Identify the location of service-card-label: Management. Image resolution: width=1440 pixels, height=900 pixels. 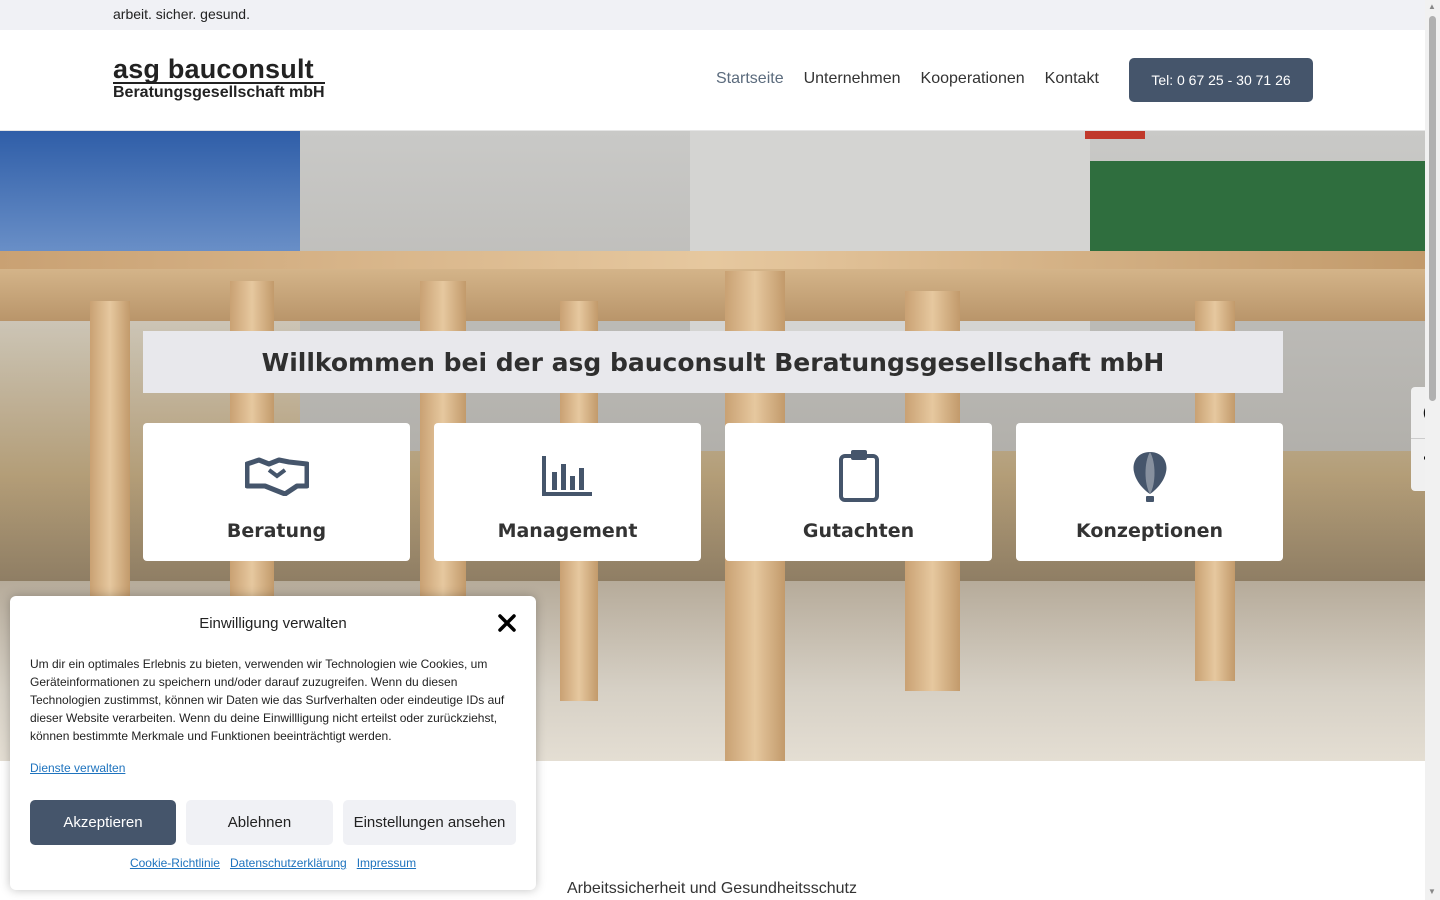
(567, 531).